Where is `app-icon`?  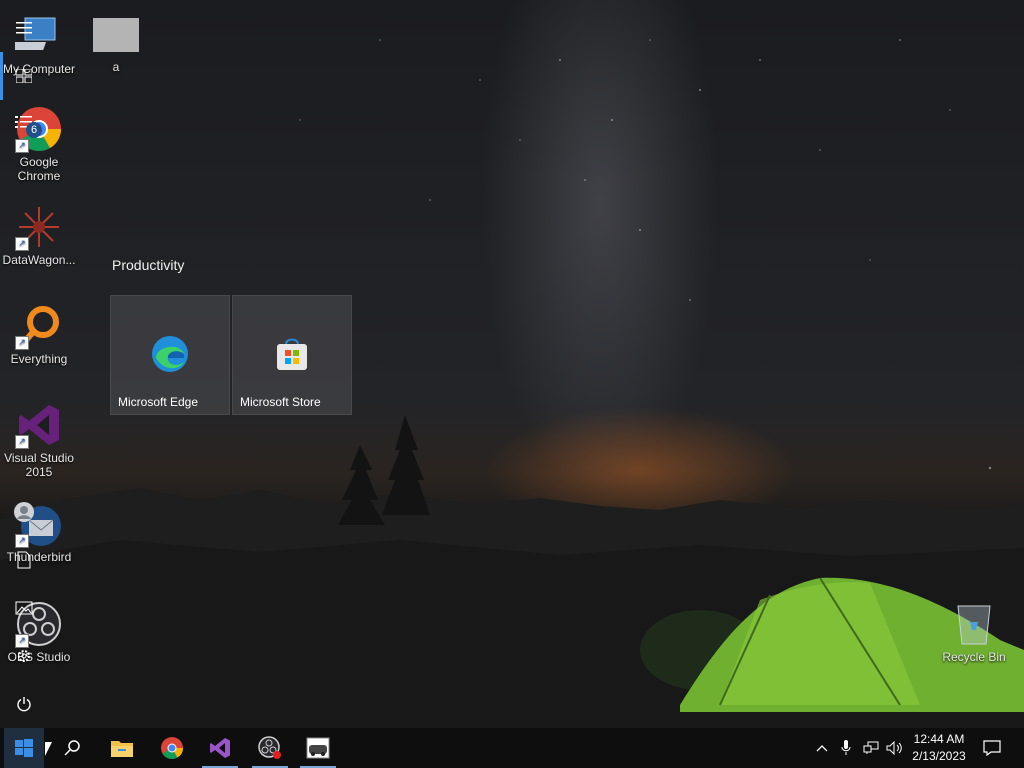
app-icon is located at coordinates (318, 748).